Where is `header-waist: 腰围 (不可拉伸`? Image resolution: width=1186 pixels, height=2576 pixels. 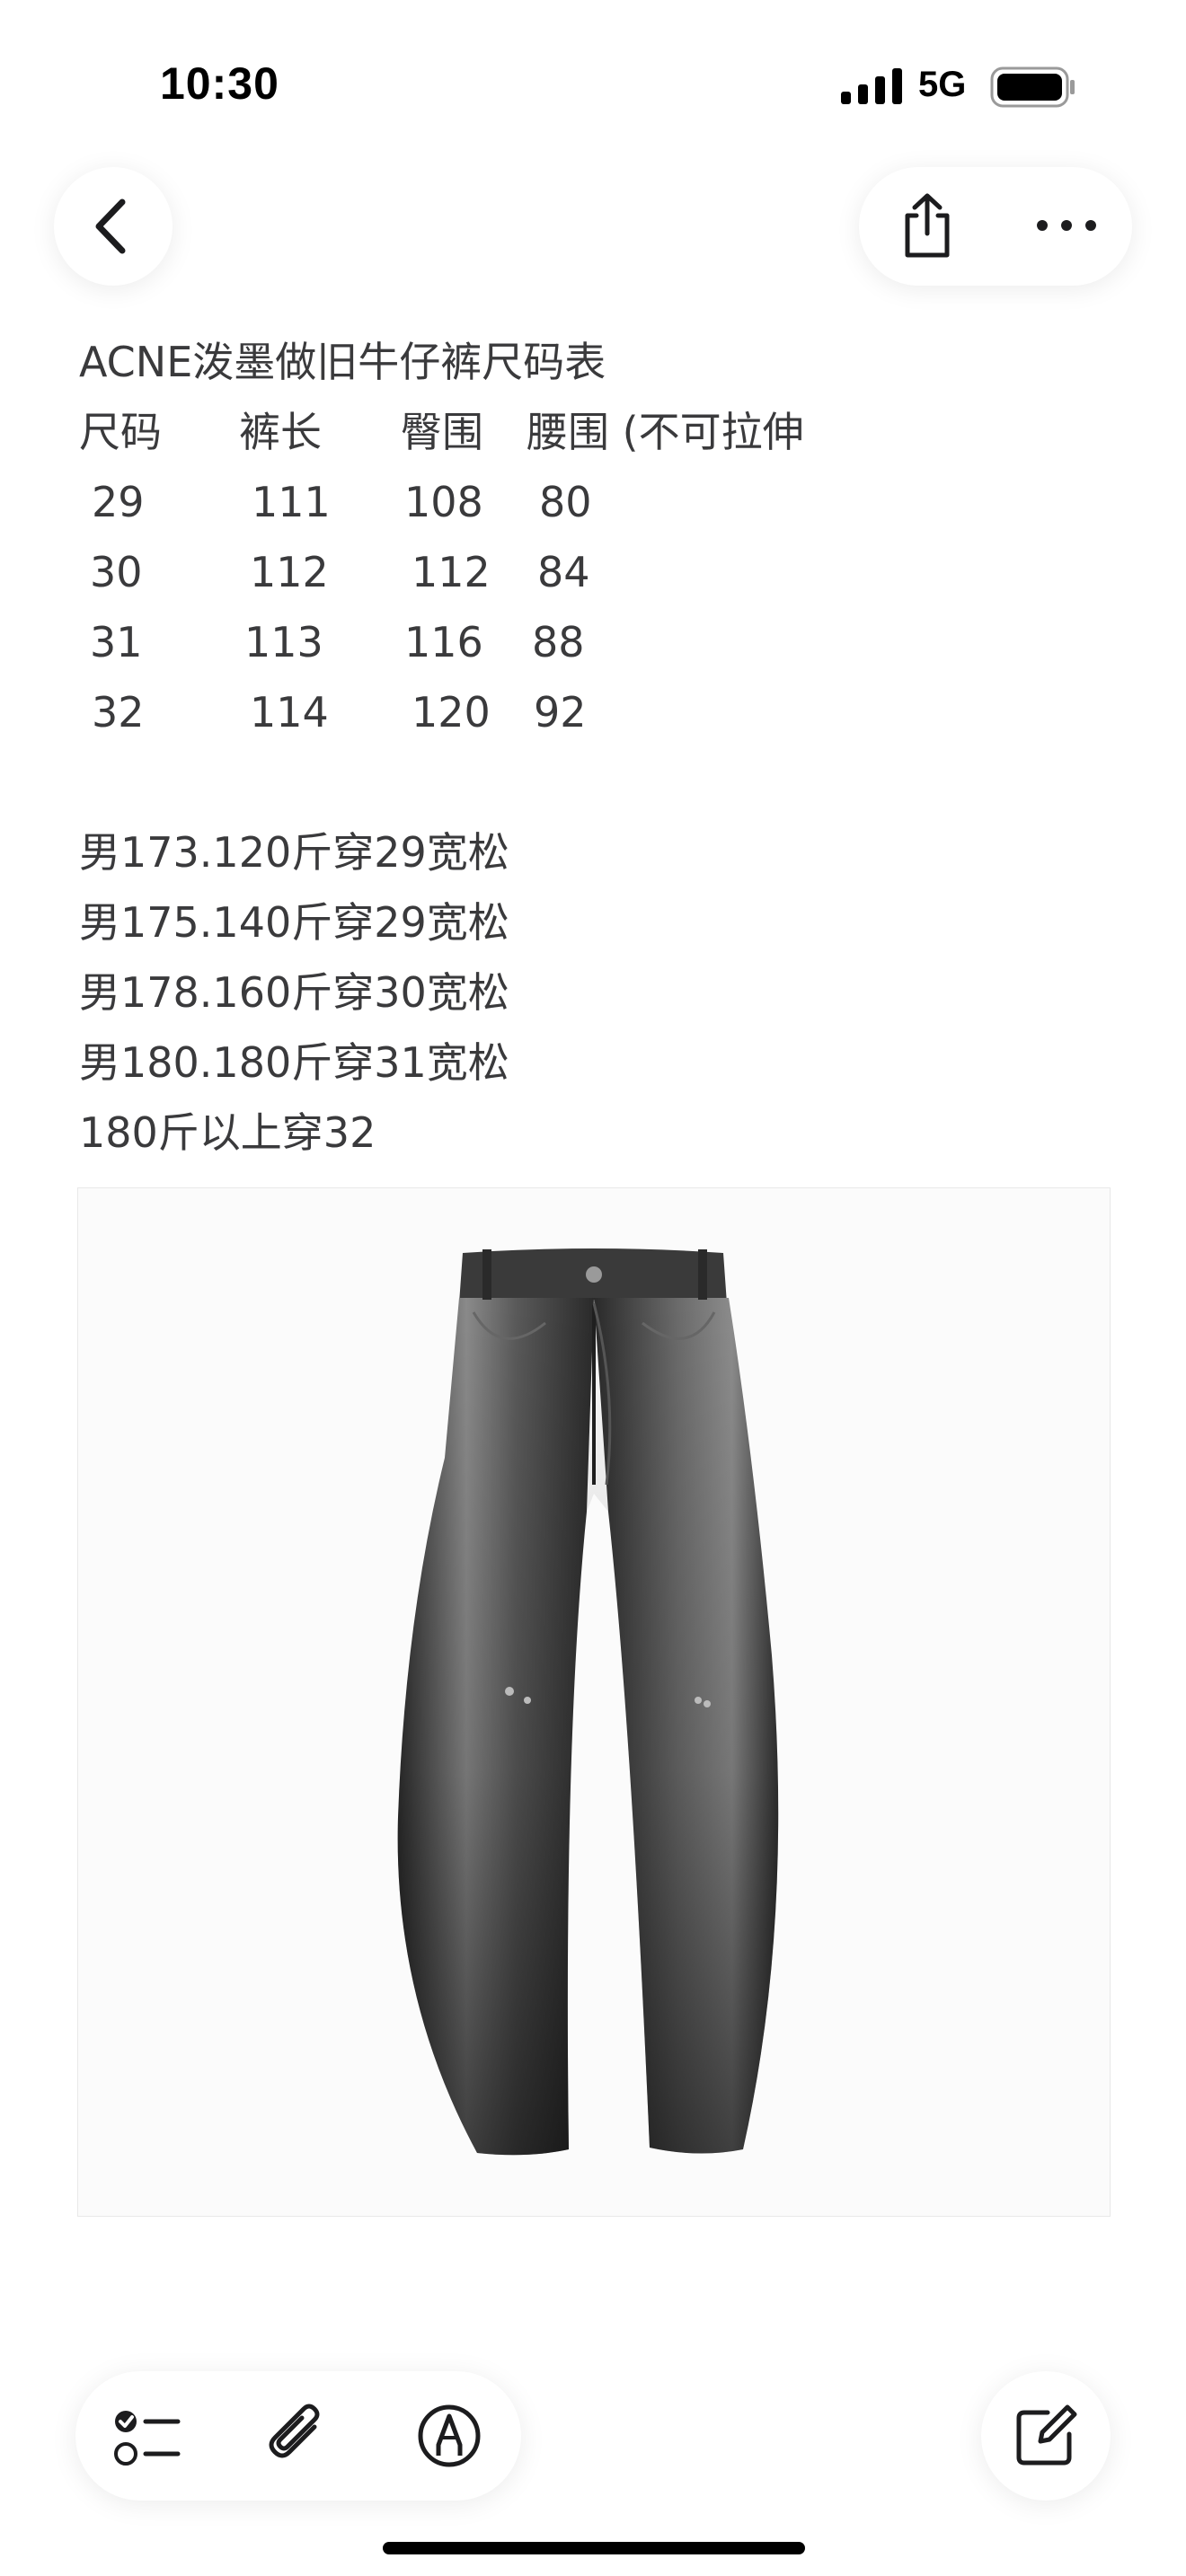 header-waist: 腰围 (不可拉伸 is located at coordinates (665, 432).